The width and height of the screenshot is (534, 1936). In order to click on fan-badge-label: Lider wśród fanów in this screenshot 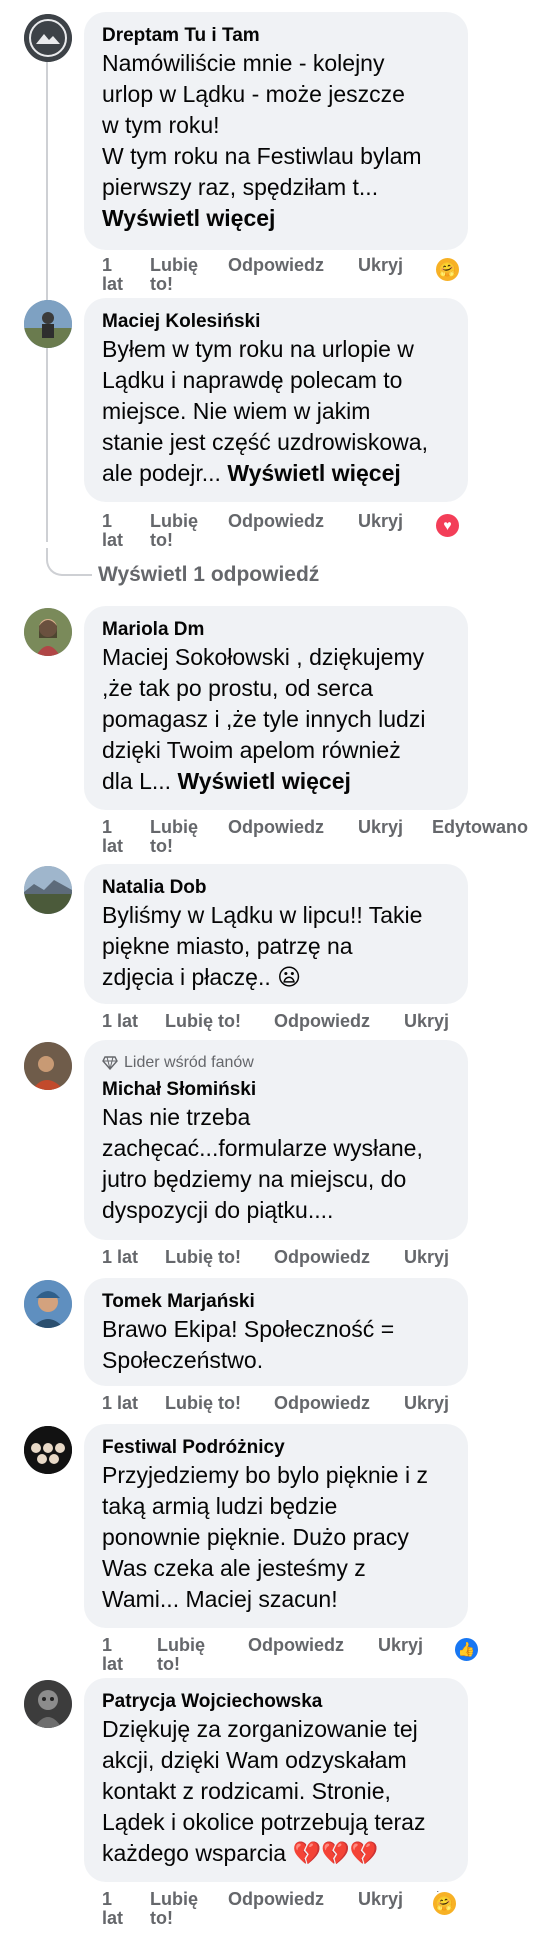, I will do `click(189, 1062)`.